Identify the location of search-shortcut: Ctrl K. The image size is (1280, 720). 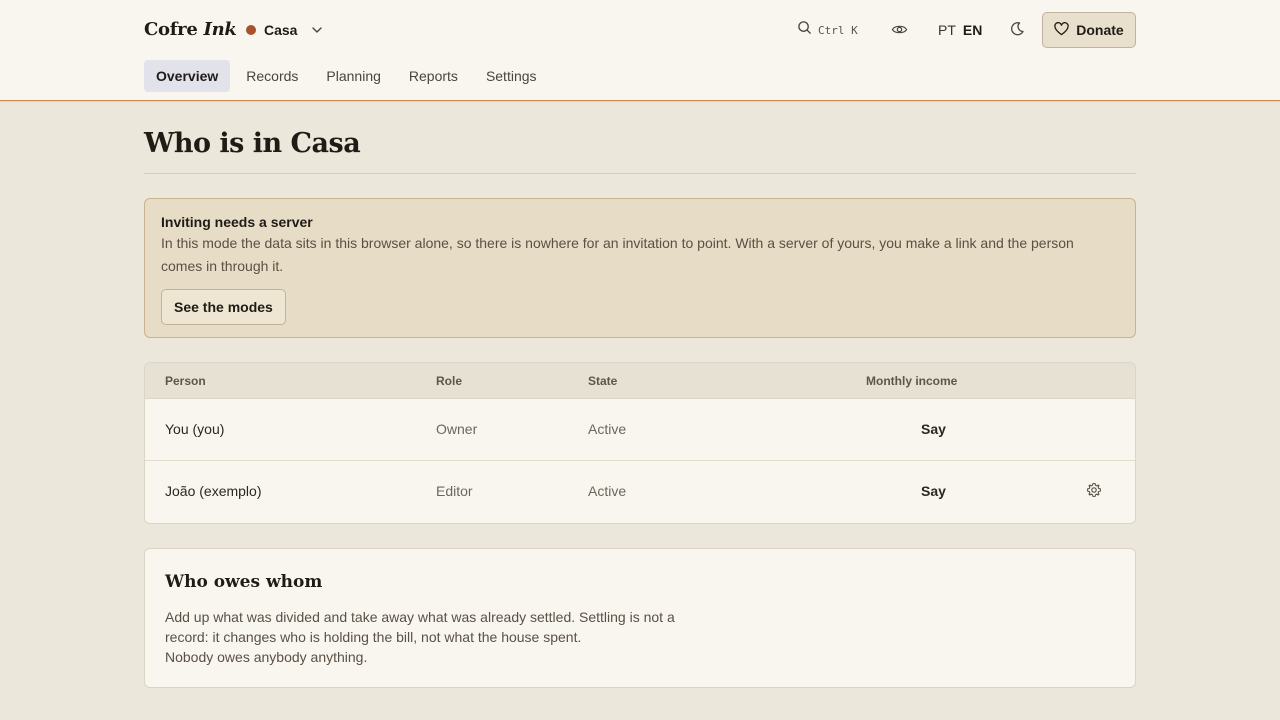
(838, 30).